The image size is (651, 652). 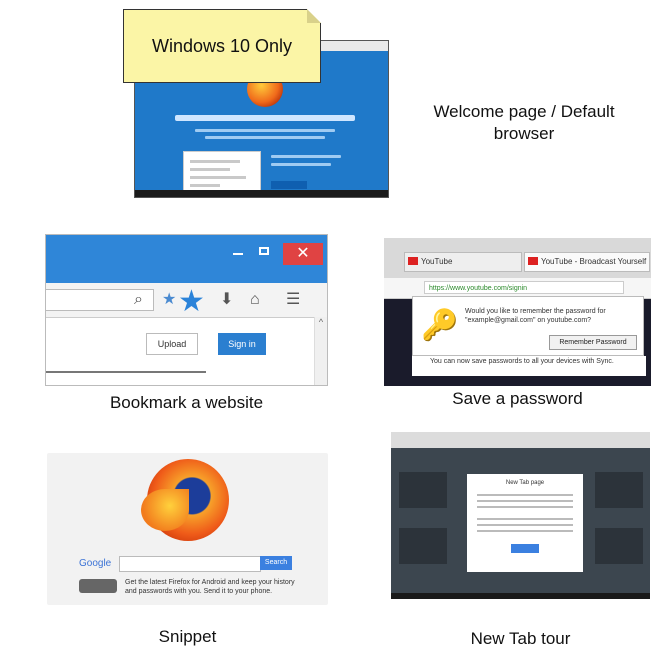 I want to click on new-tab-tour-screenshot: New Tab page, so click(x=520, y=515).